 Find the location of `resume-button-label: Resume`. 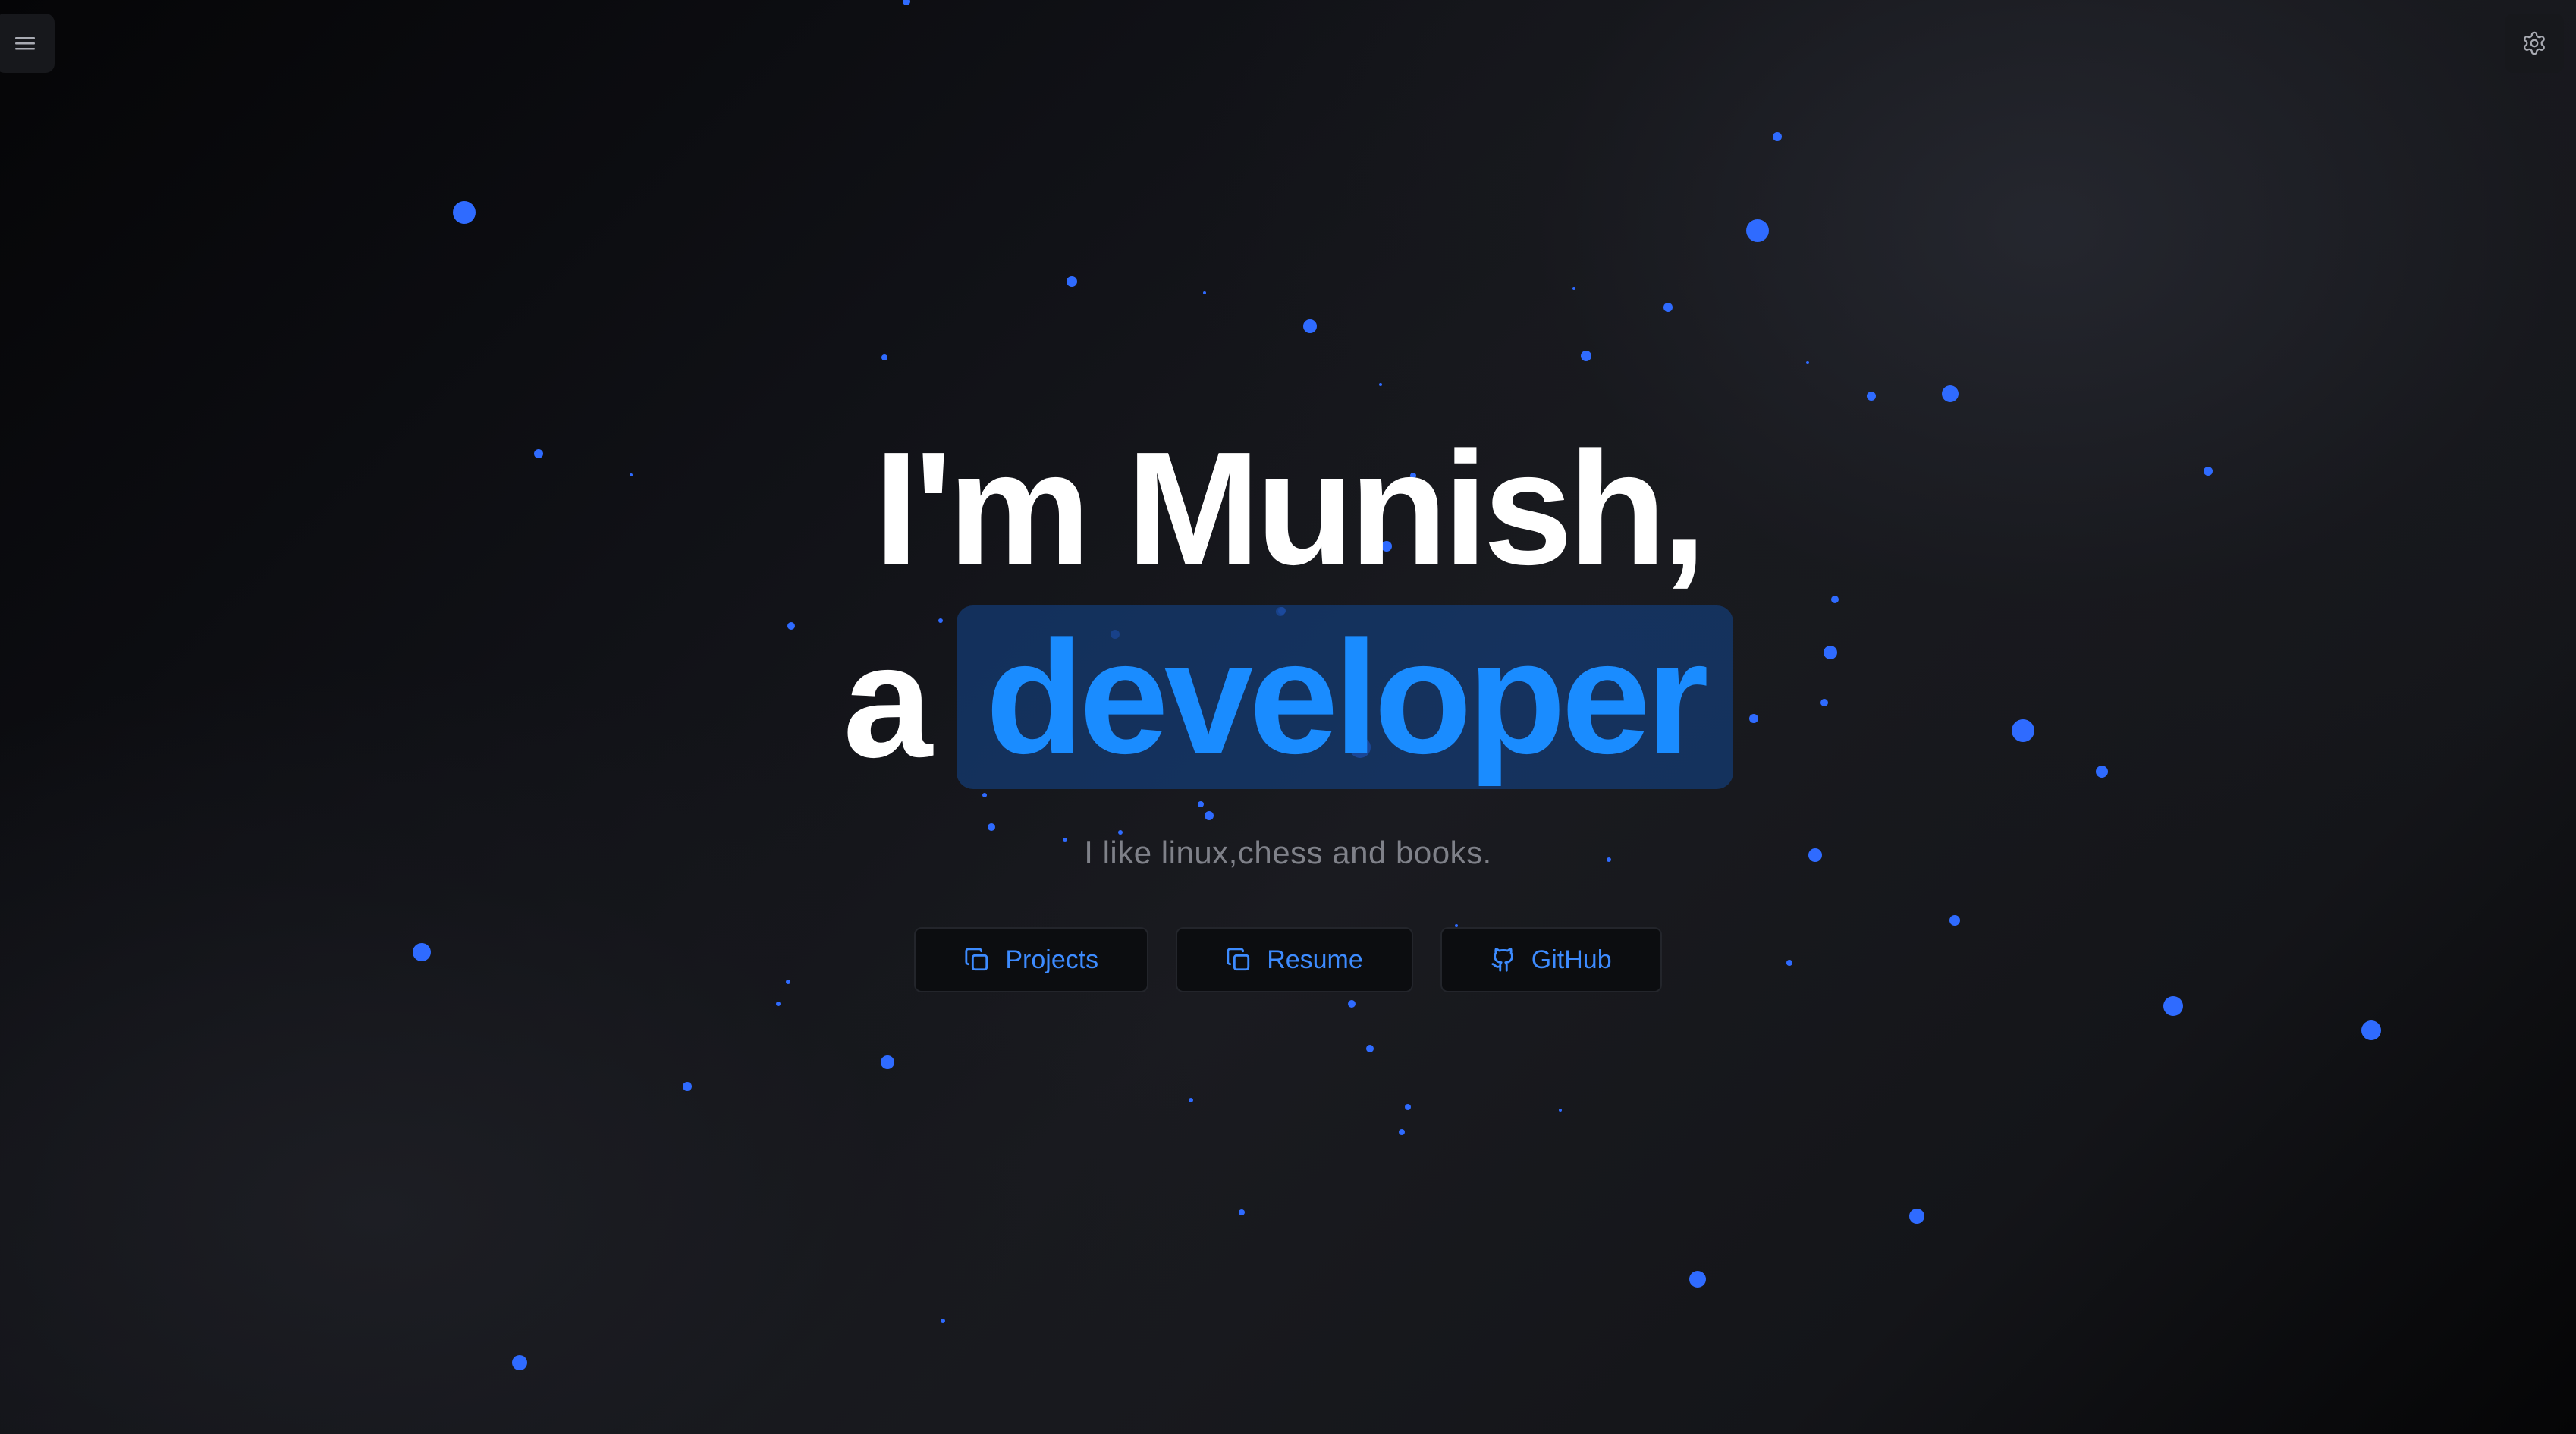

resume-button-label: Resume is located at coordinates (1315, 959).